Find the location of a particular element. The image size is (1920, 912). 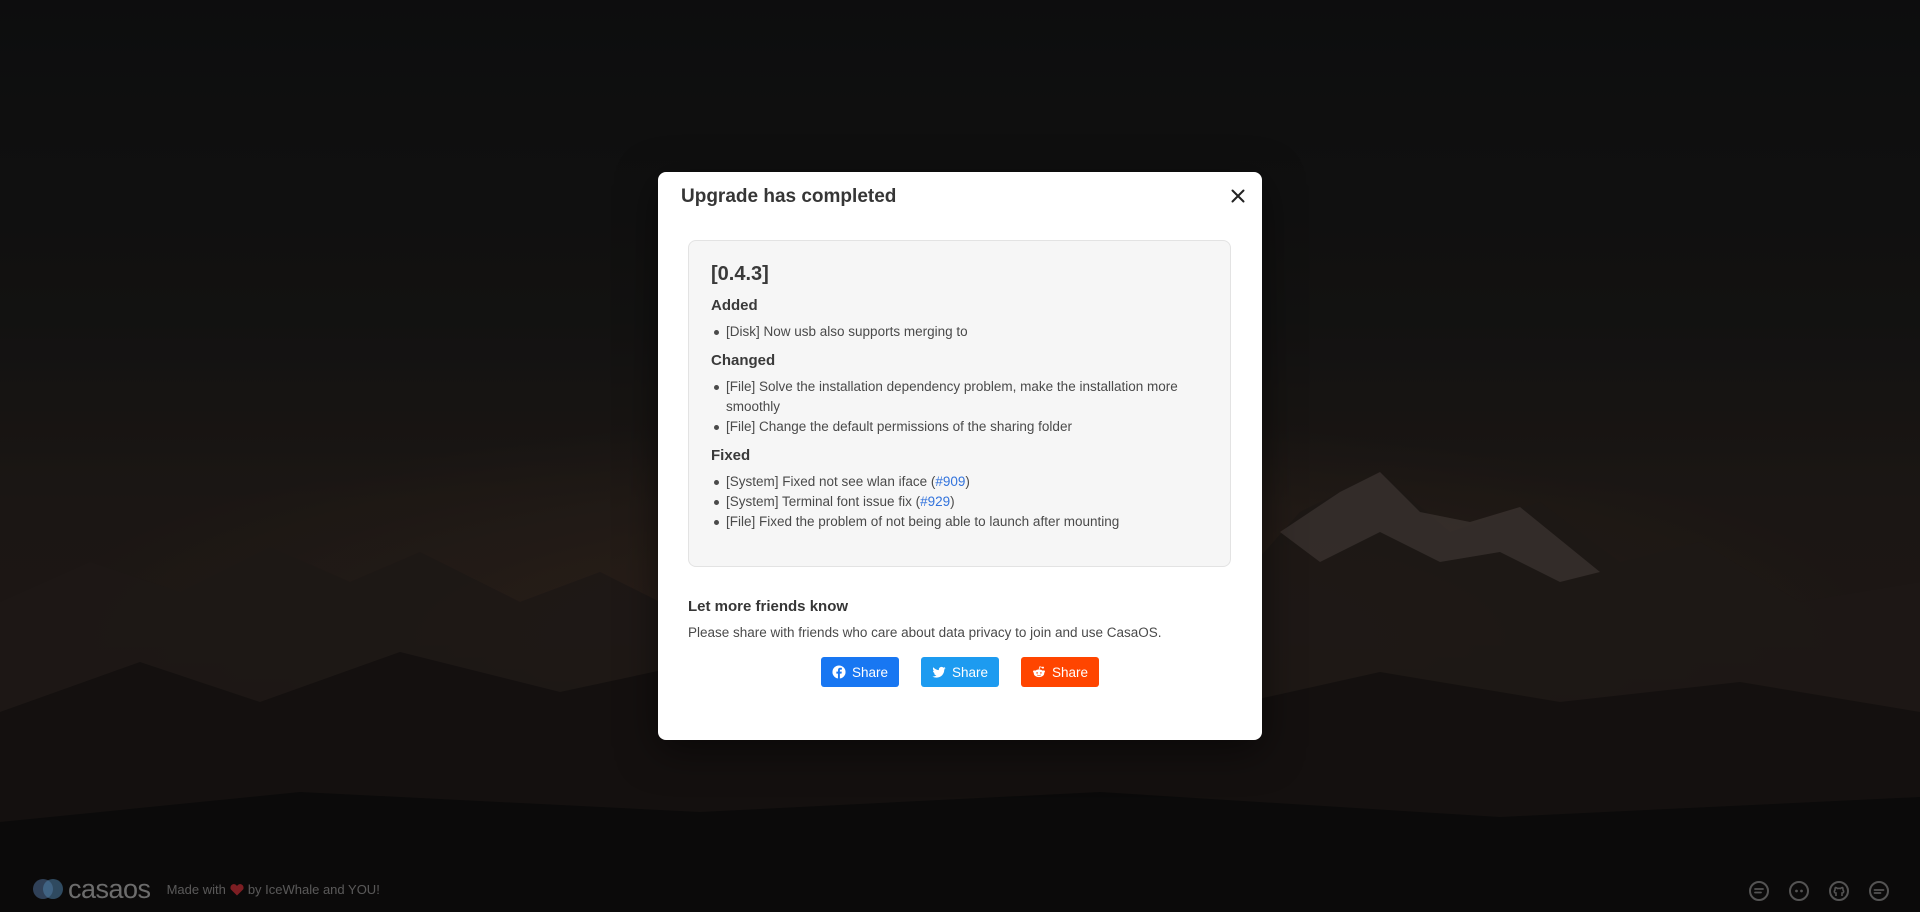

section-heading-changed: Changed is located at coordinates (743, 360).